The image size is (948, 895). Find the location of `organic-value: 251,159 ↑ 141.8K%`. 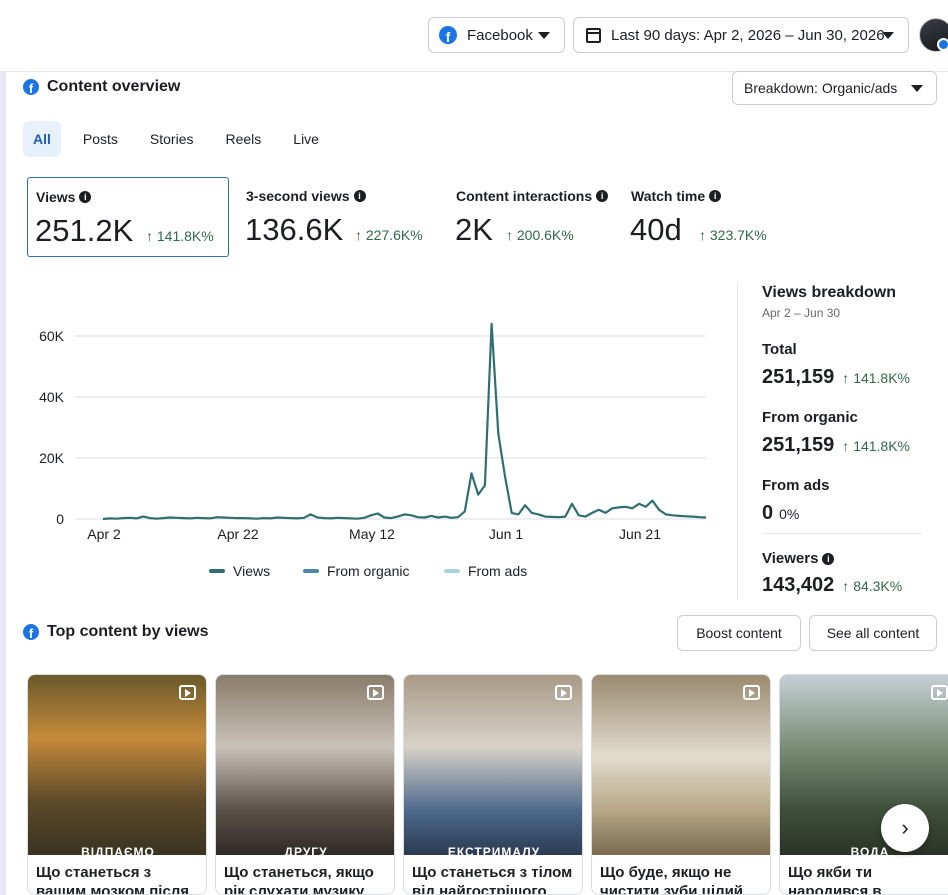

organic-value: 251,159 ↑ 141.8K% is located at coordinates (836, 445).